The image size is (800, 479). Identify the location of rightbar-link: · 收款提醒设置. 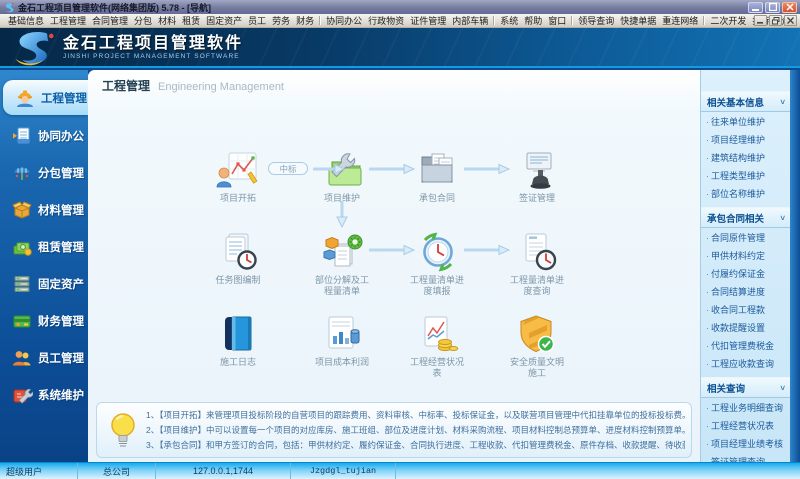
(745, 327).